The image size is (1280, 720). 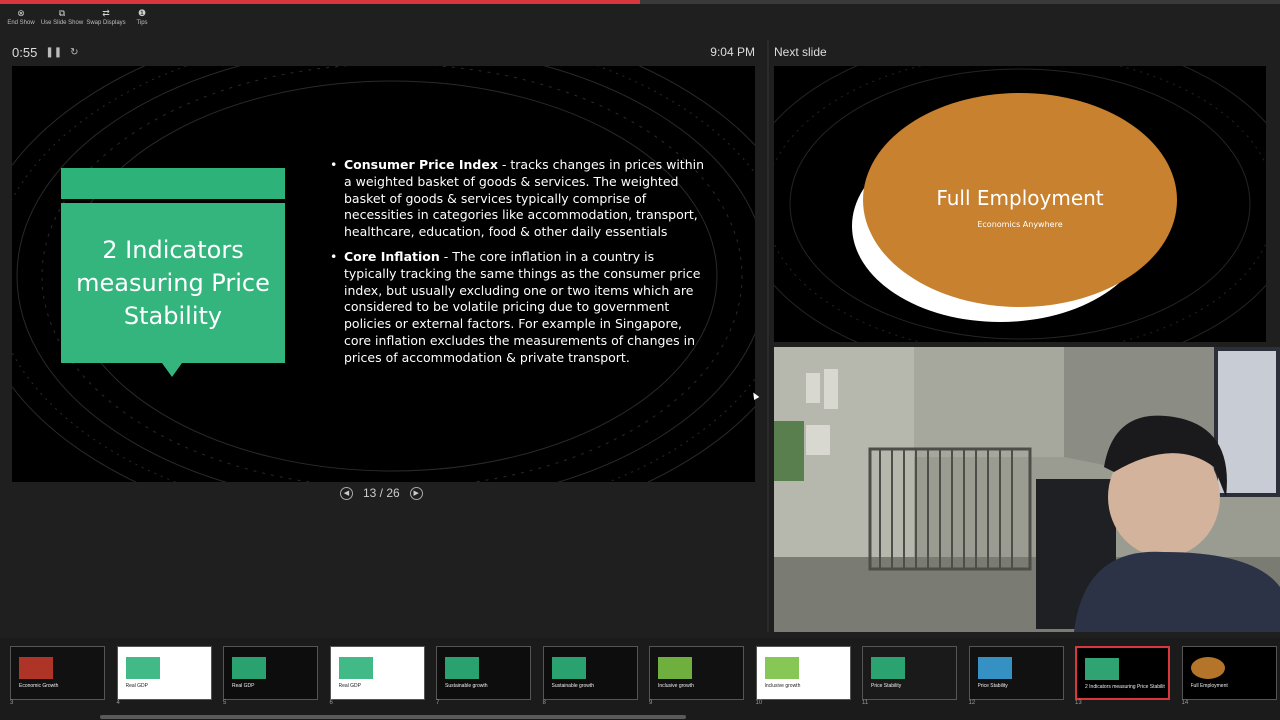 I want to click on use-slide-show-button: ⧉ Use Slide Show, so click(x=62, y=17).